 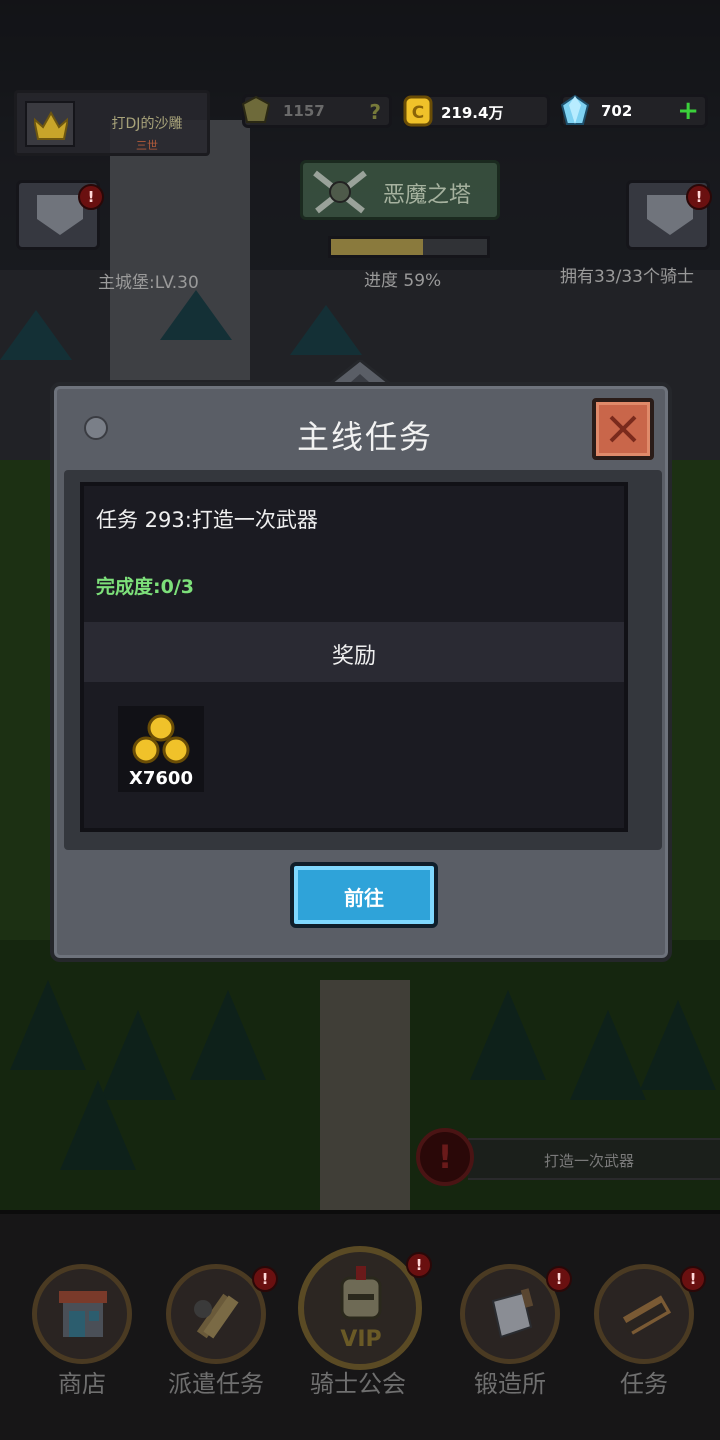 I want to click on gold-coin-icon: C, so click(x=418, y=111).